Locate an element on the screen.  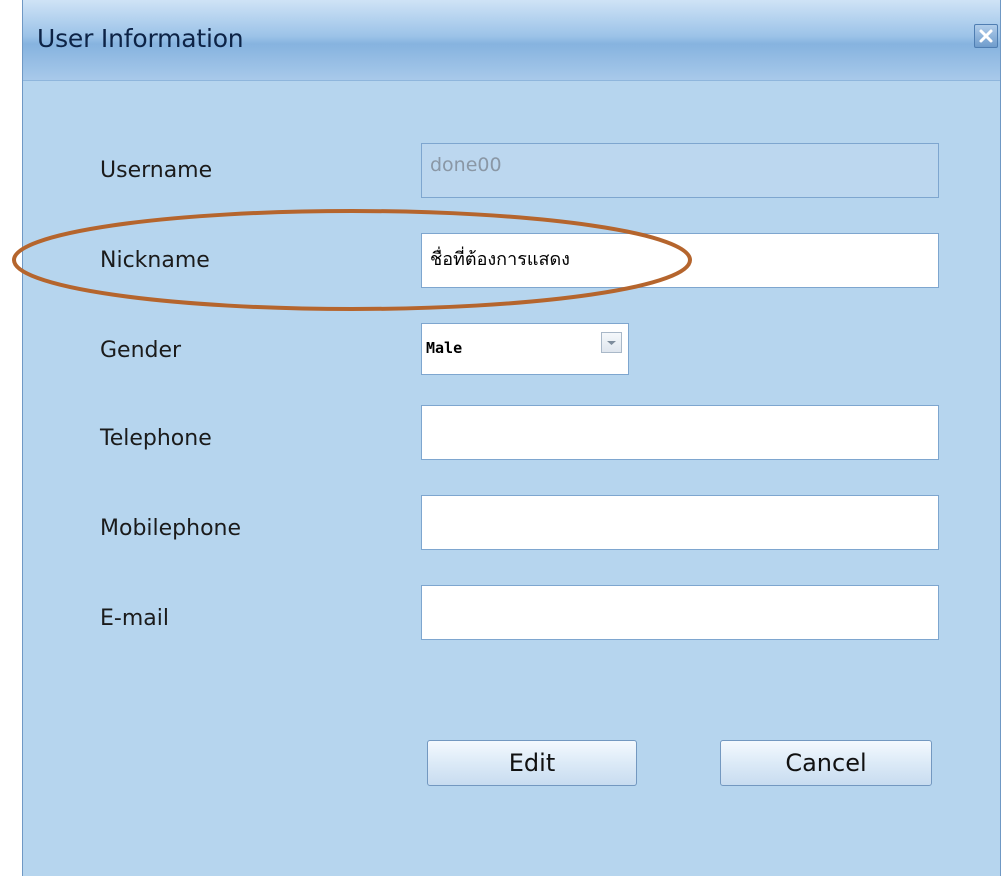
gender-dropdown-button is located at coordinates (611, 342).